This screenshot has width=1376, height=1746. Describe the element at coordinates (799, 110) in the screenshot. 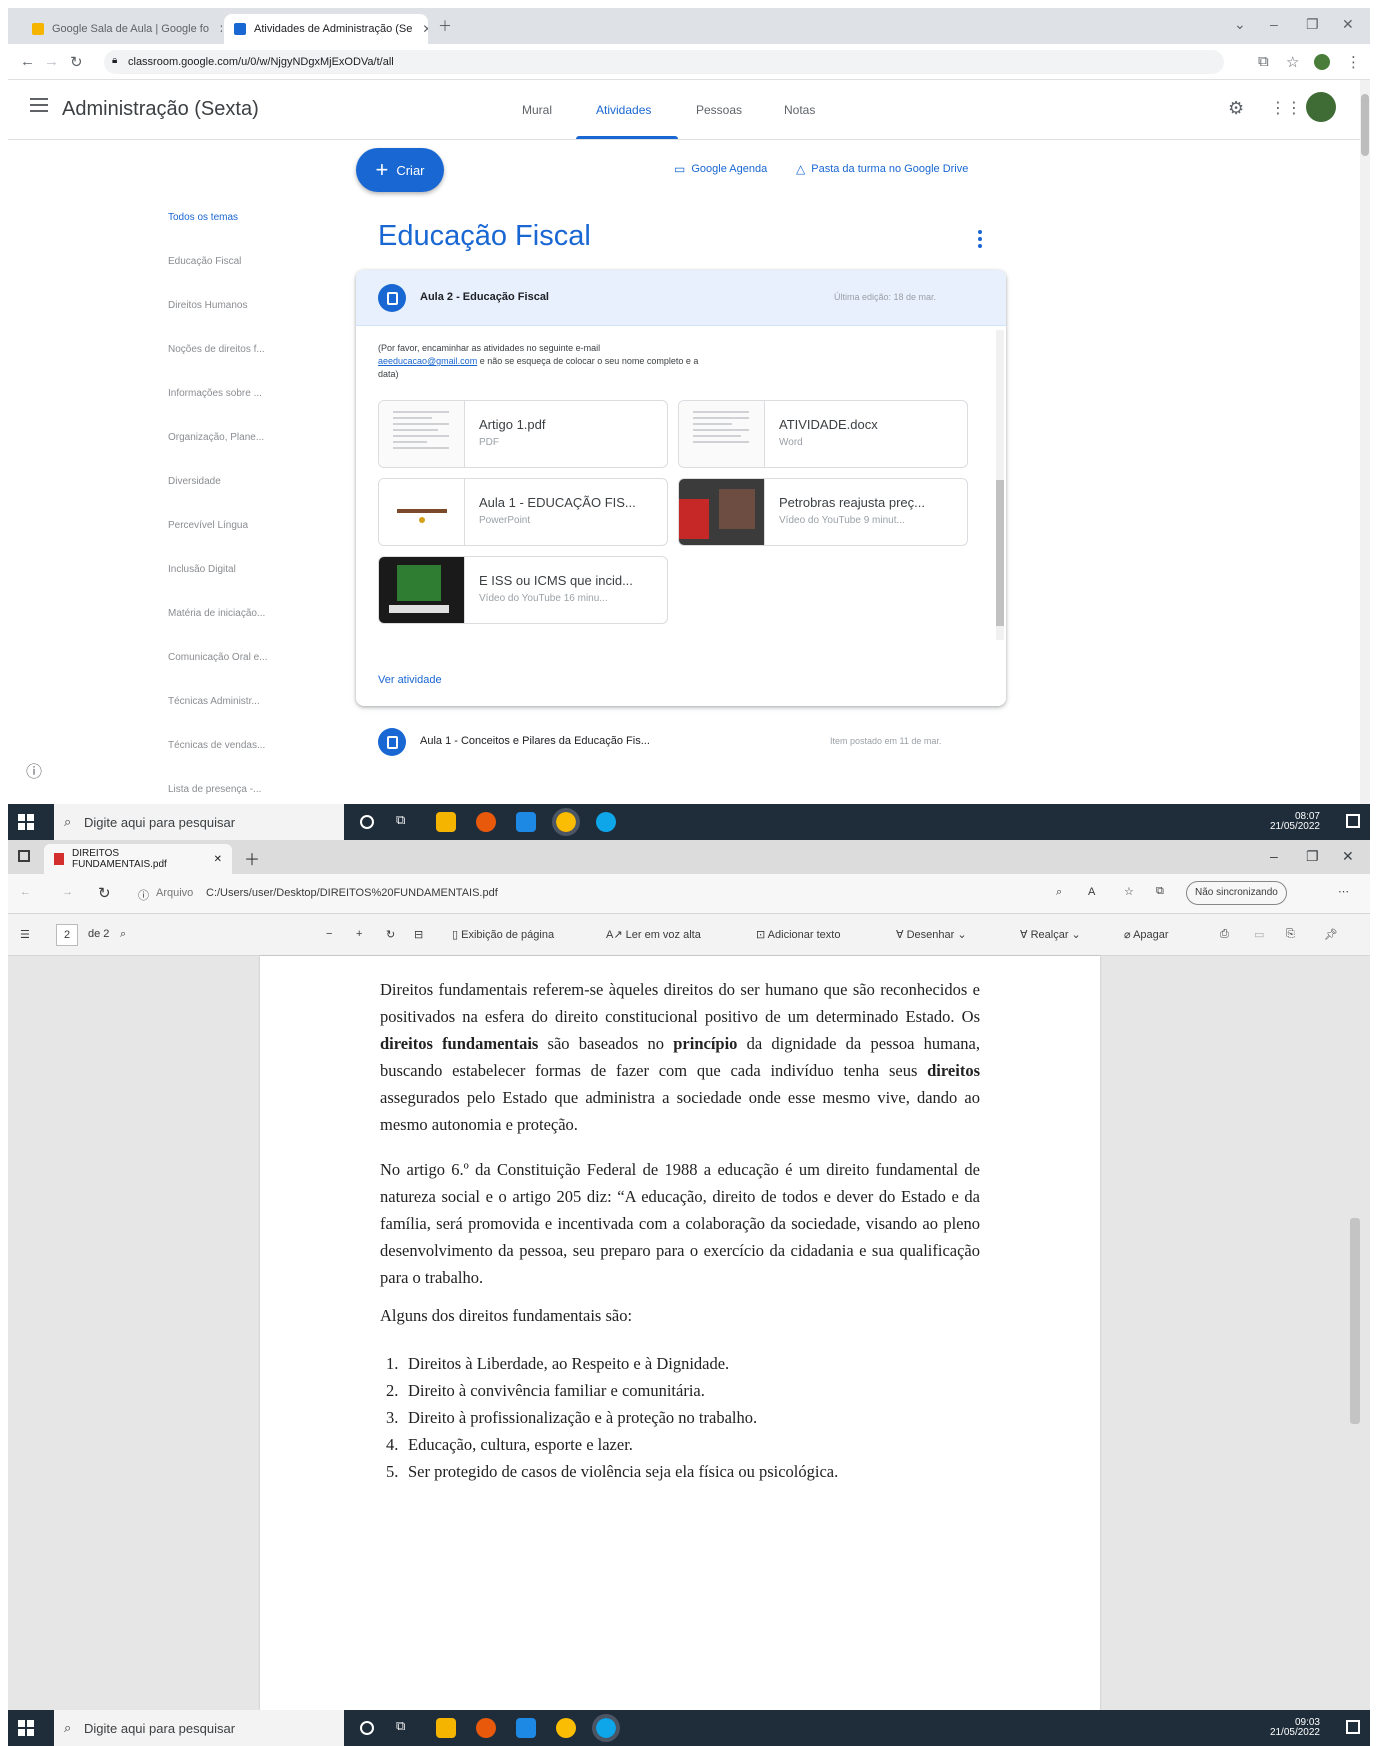

I see `tab-notas: Notas` at that location.